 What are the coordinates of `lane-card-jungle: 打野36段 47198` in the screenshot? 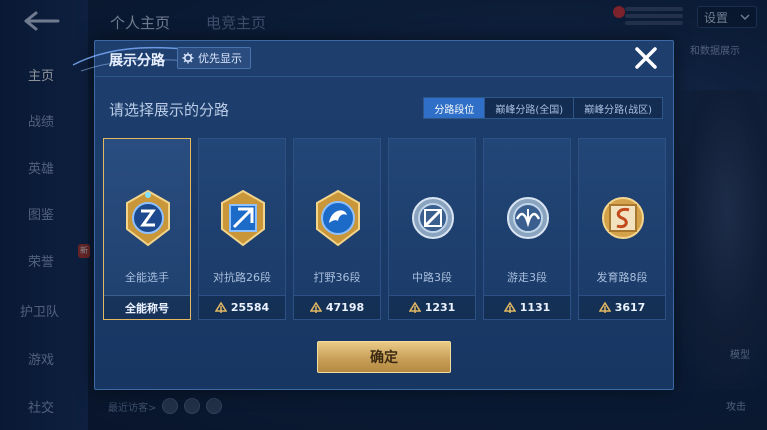 It's located at (337, 229).